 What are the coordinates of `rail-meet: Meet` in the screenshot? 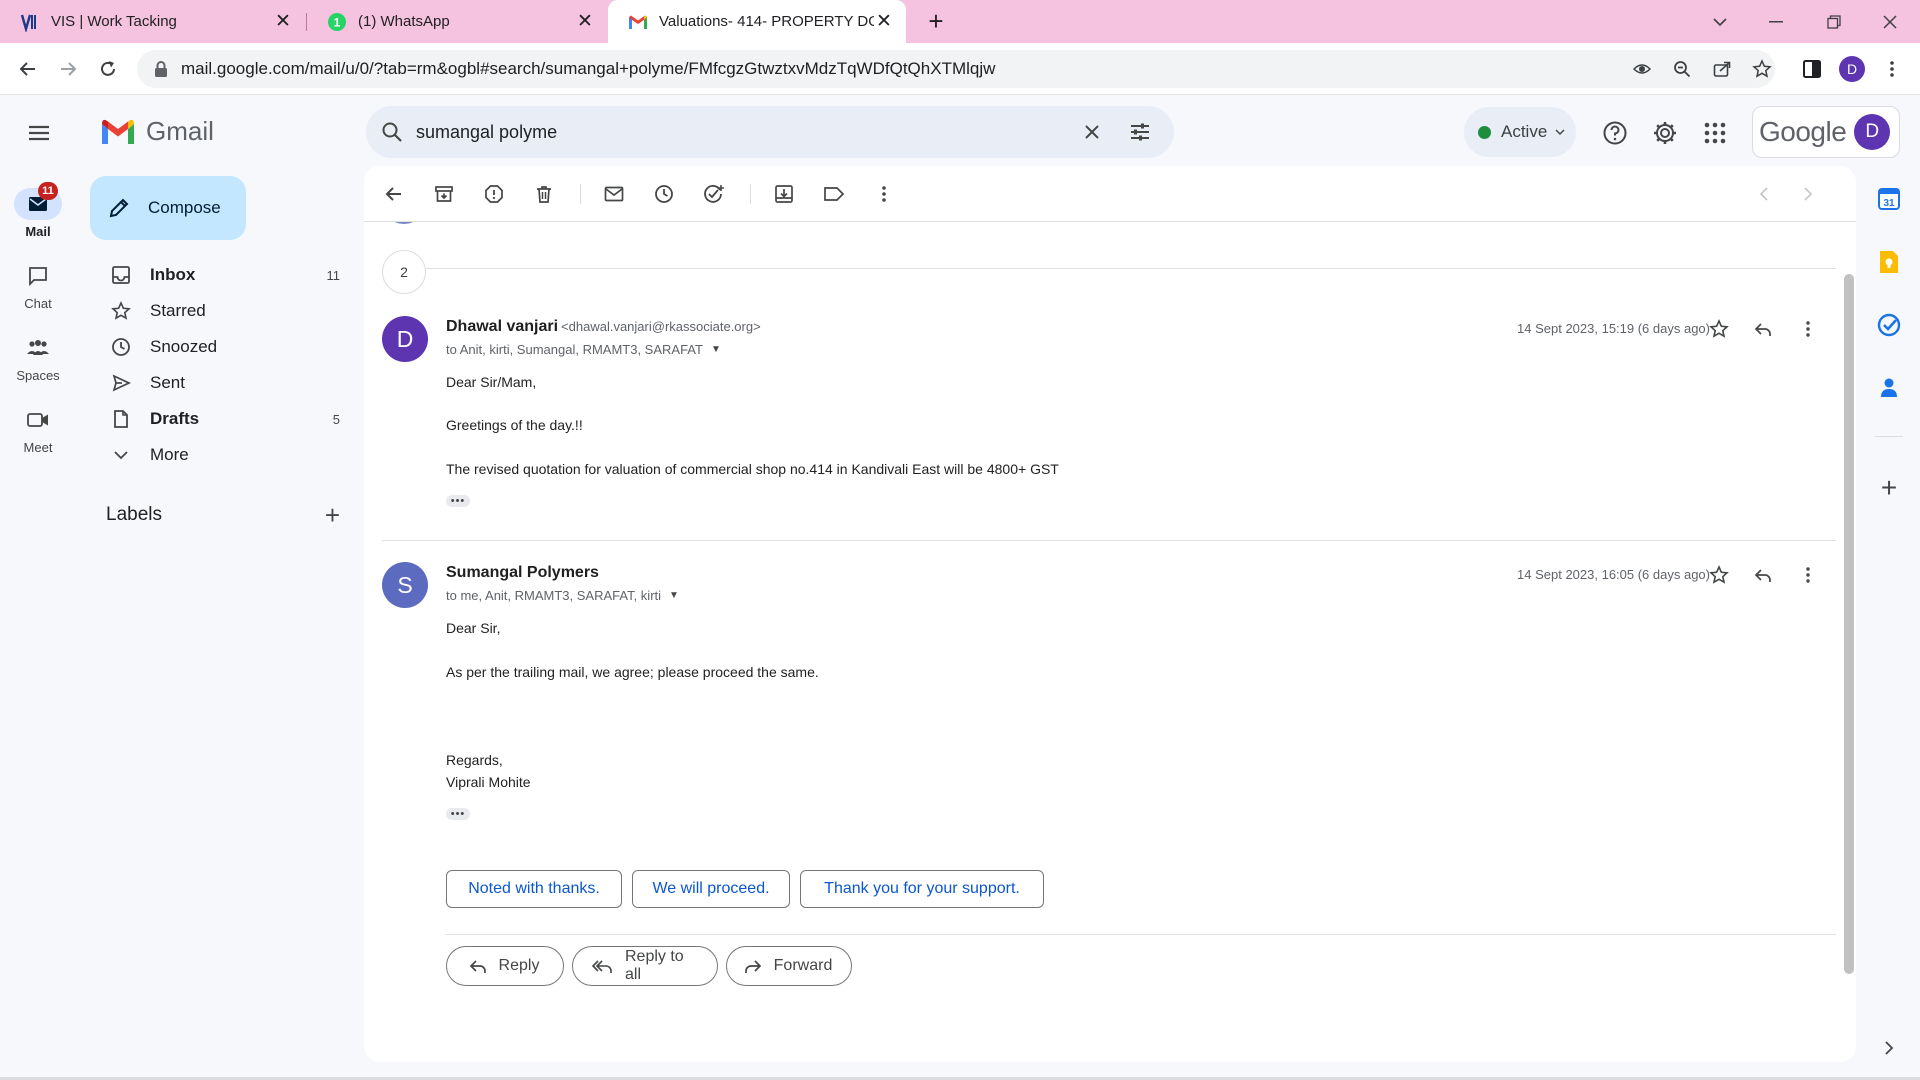 It's located at (38, 429).